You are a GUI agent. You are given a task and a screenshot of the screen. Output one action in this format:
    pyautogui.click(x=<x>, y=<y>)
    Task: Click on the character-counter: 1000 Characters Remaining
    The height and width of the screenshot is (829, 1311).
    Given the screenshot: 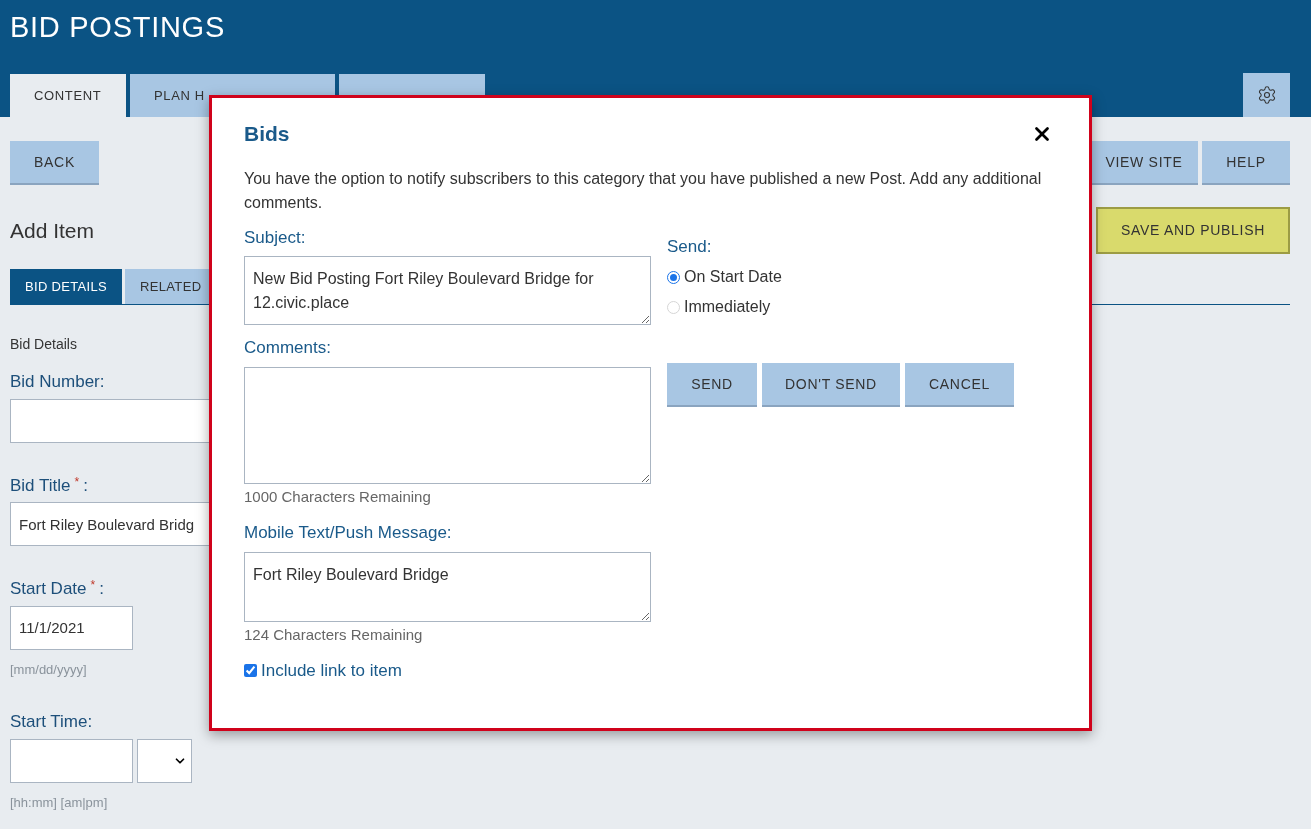 What is the action you would take?
    pyautogui.click(x=338, y=496)
    